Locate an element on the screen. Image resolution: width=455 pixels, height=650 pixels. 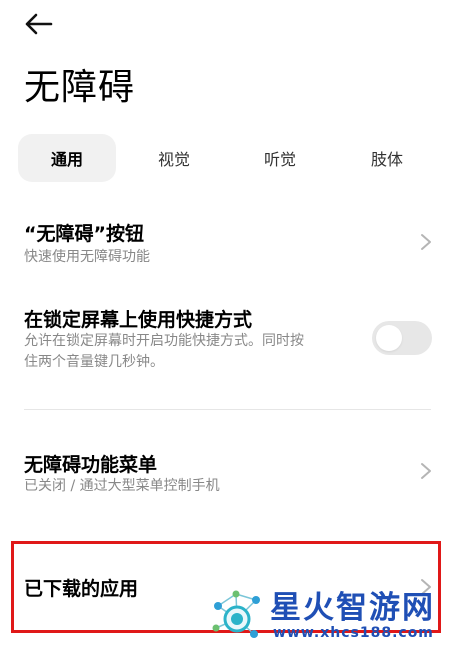
tab-vision: 视觉 is located at coordinates (174, 158).